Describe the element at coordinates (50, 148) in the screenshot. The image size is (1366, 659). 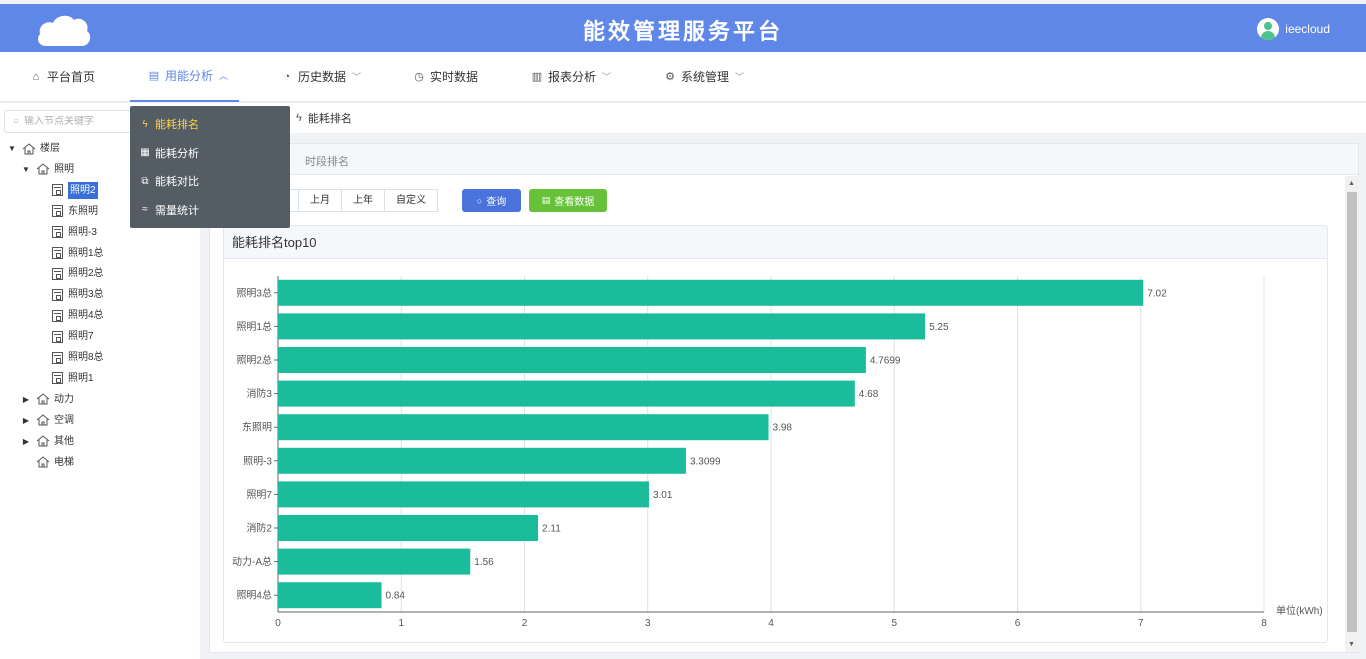
I see `tree-node-label: 楼层` at that location.